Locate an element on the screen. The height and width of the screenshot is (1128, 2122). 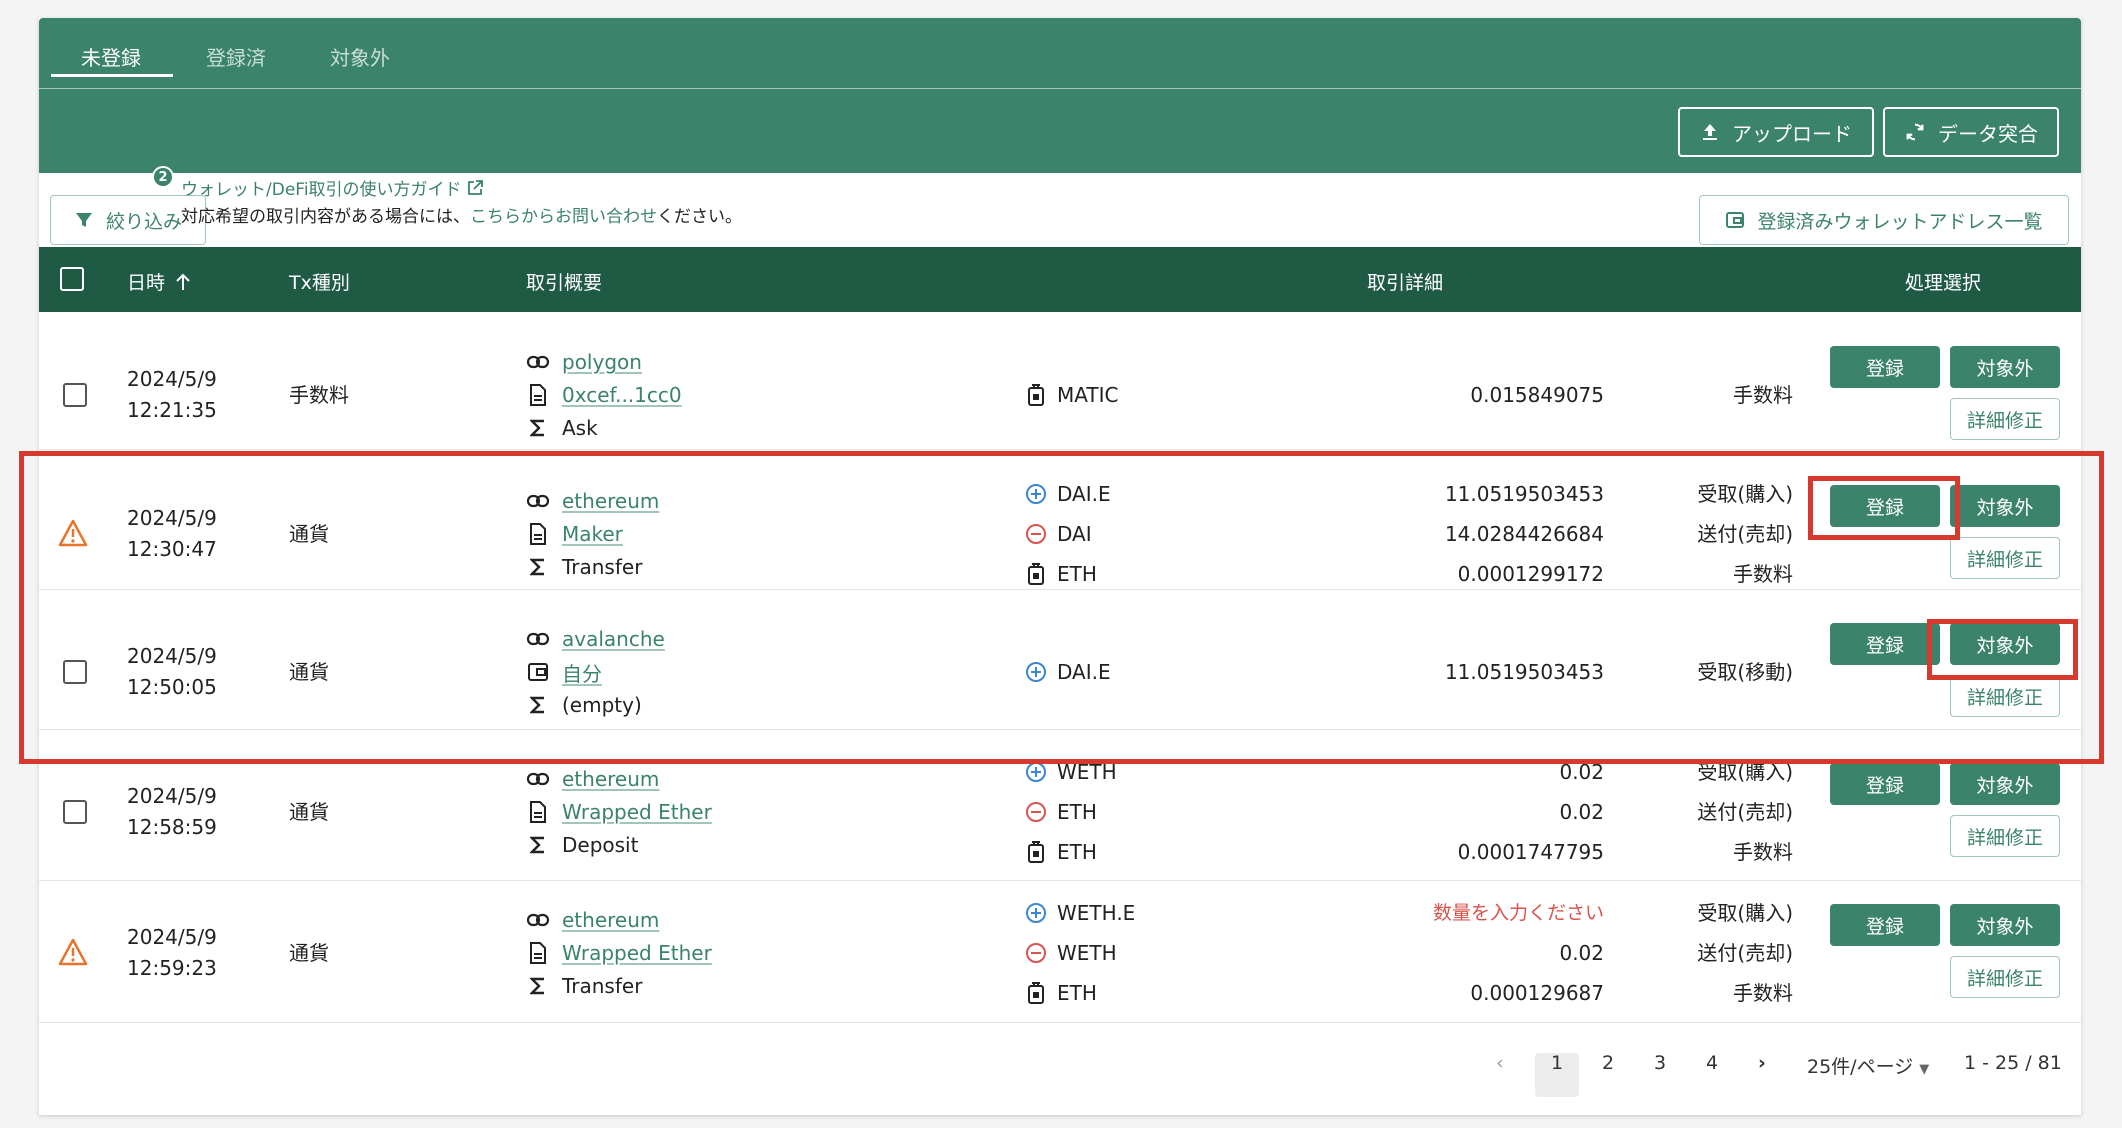
detail-amount: 0.02 is located at coordinates (1581, 953).